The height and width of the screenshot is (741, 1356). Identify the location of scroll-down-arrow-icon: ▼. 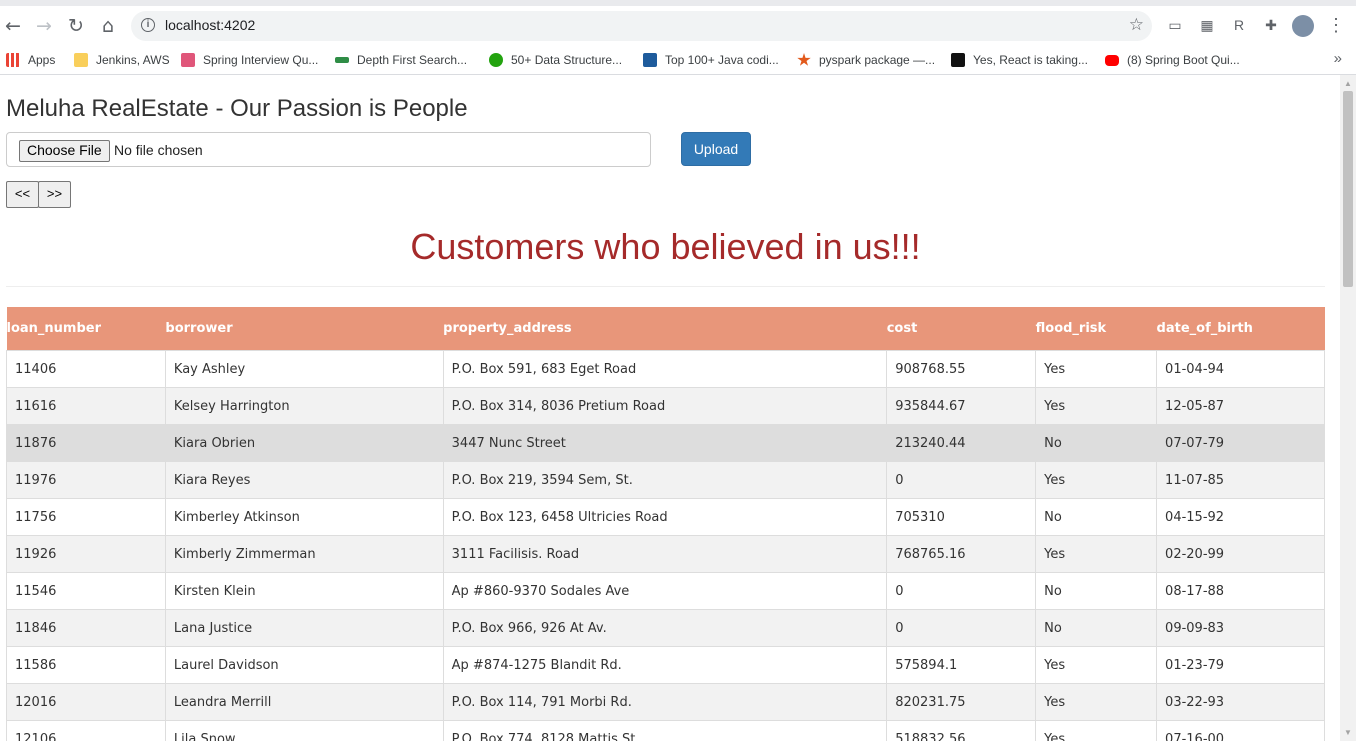
(1348, 732).